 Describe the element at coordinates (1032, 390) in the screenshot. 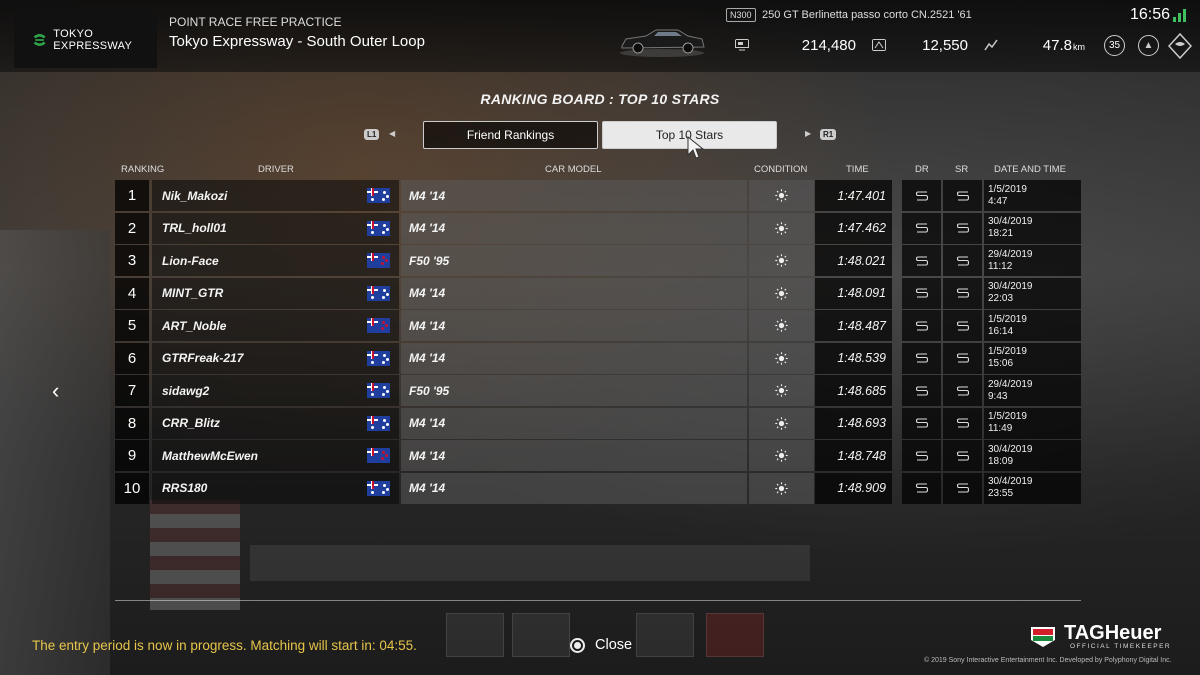

I see `date-time-cell: 29/4/2019 9:43` at that location.